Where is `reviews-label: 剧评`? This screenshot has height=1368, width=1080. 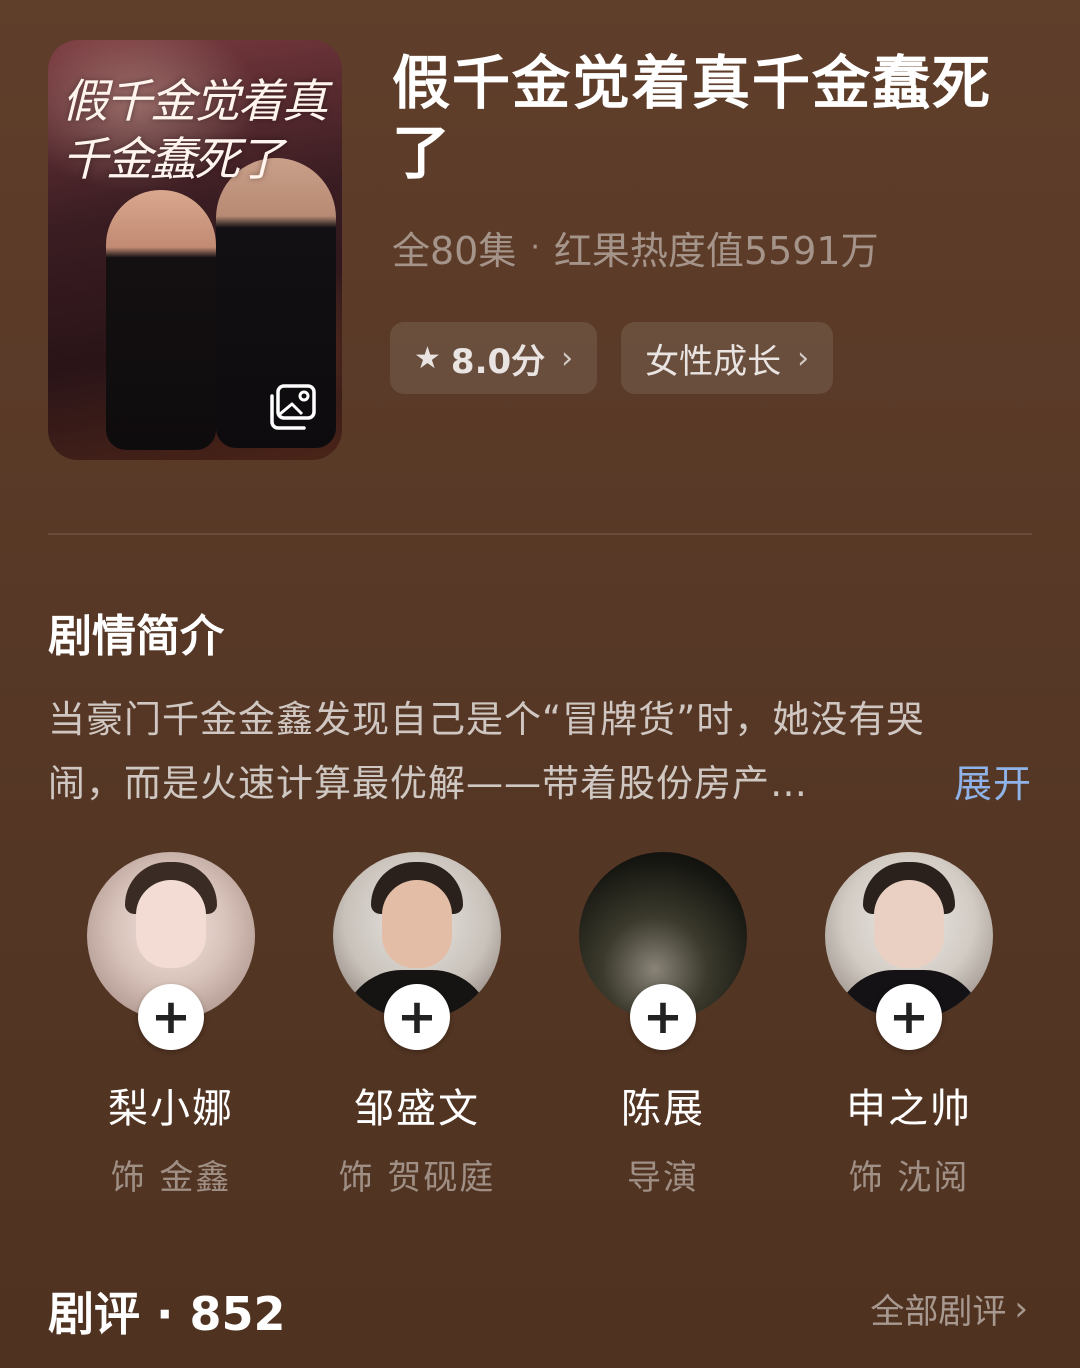
reviews-label: 剧评 is located at coordinates (94, 1314).